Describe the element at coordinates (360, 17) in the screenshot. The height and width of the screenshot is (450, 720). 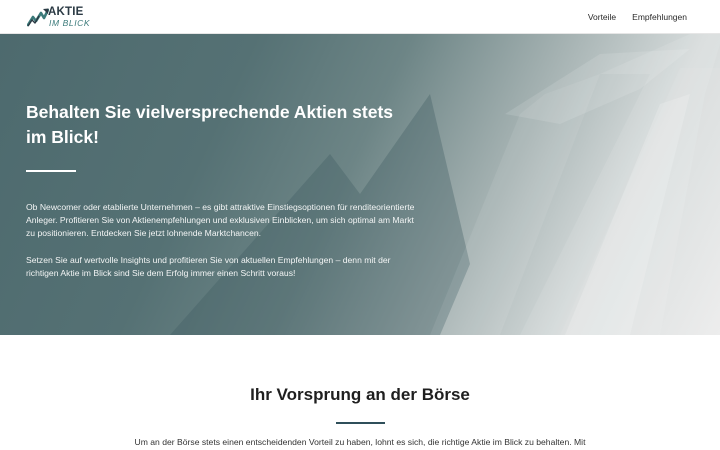
I see `site-header: AKTIE IM BLICK Vorteile Empfehlungen` at that location.